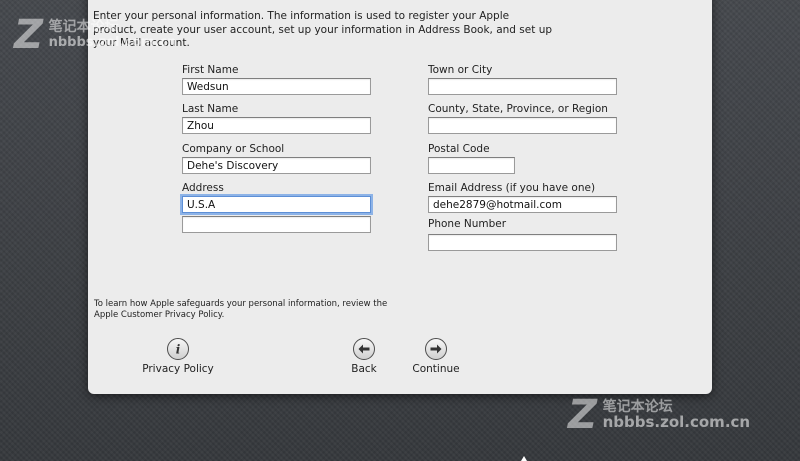 Image resolution: width=800 pixels, height=461 pixels. Describe the element at coordinates (436, 349) in the screenshot. I see `right-arrow-icon` at that location.